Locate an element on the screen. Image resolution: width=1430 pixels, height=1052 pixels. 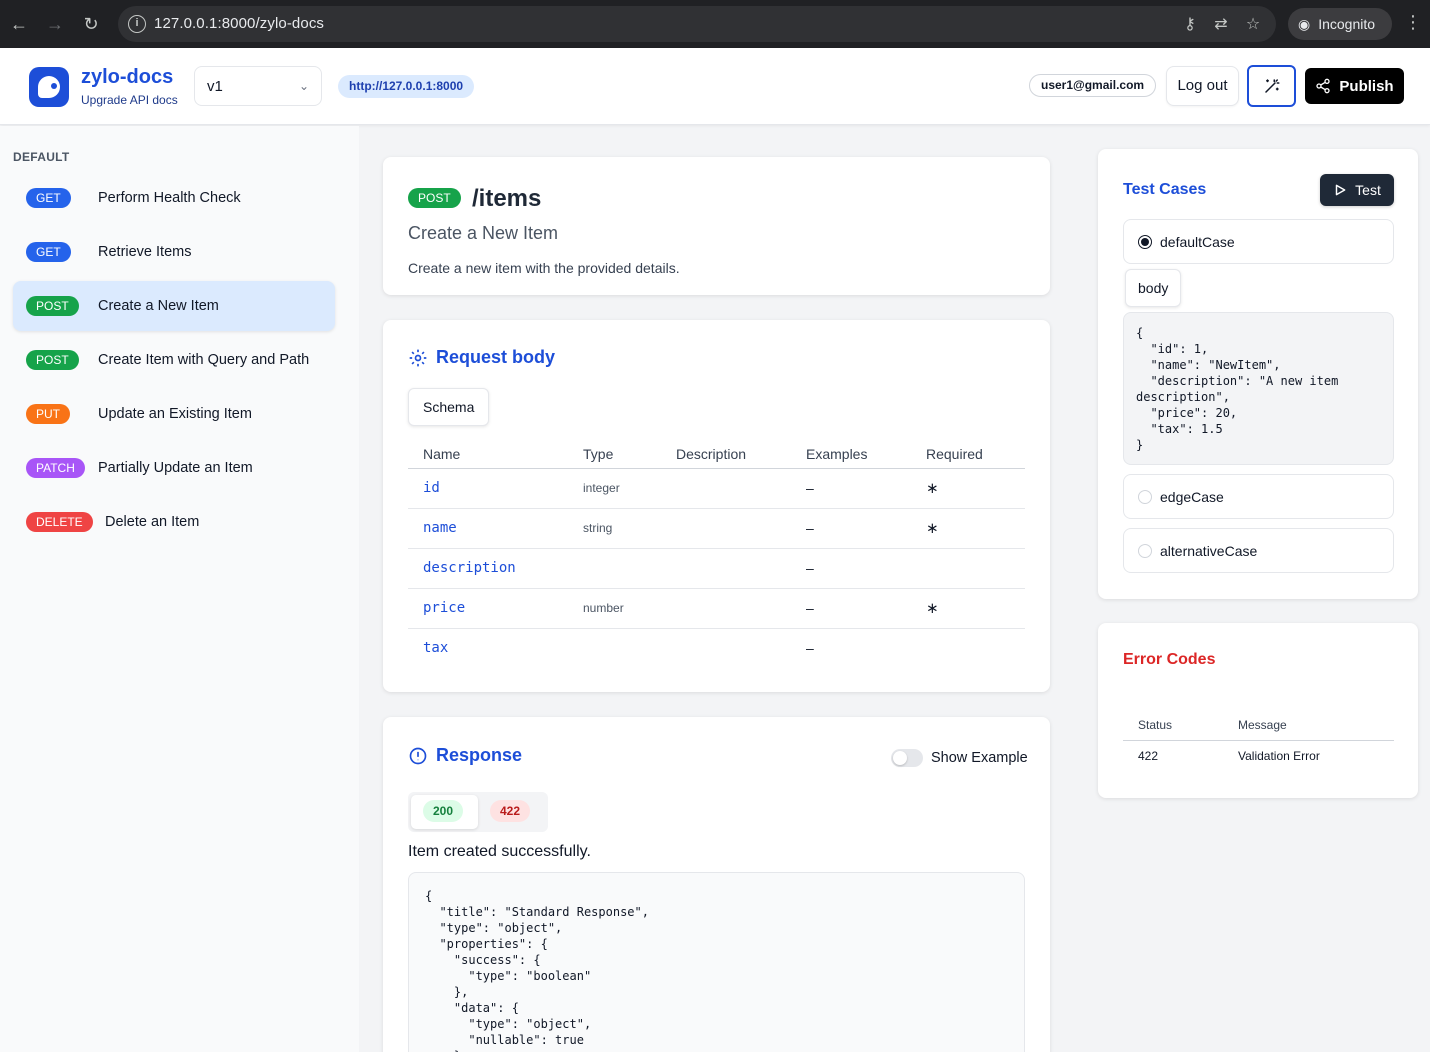
translate-icon: ⇄ is located at coordinates (1221, 24).